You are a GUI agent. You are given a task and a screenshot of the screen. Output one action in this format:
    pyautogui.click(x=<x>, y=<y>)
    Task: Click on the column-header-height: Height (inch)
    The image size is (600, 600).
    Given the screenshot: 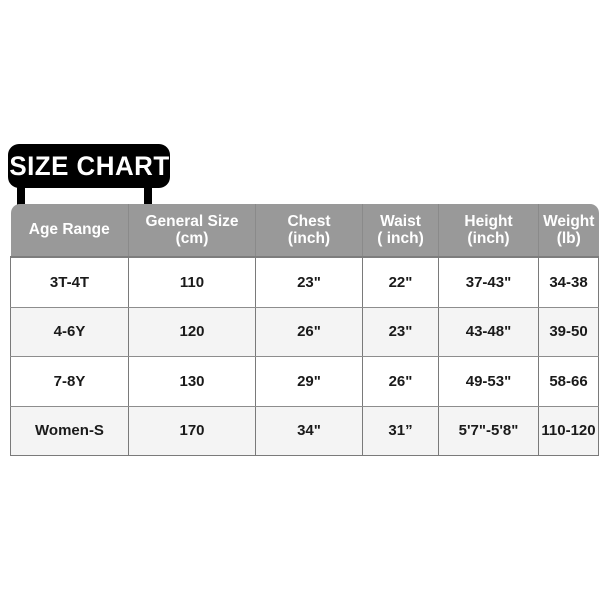 What is the action you would take?
    pyautogui.click(x=488, y=231)
    